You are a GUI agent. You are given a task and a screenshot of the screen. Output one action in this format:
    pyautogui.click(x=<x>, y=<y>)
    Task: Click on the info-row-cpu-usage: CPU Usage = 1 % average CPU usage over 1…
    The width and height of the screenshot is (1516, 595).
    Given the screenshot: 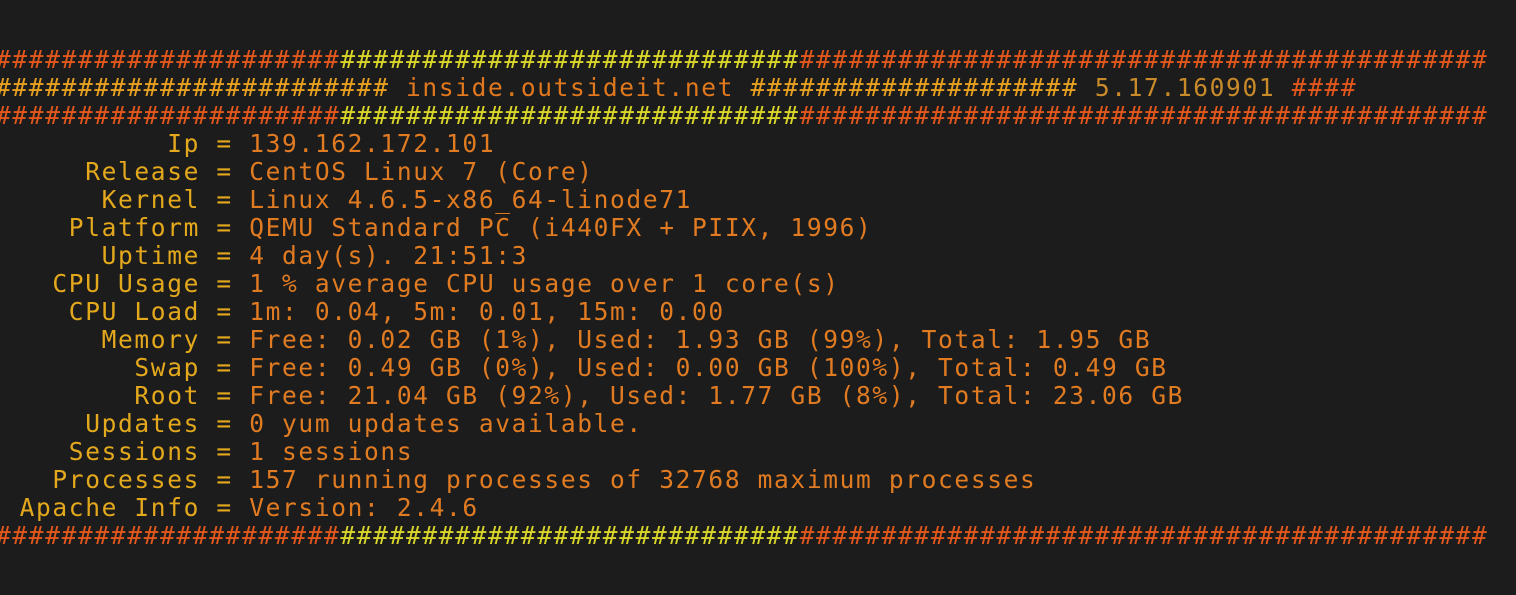 What is the action you would take?
    pyautogui.click(x=420, y=284)
    